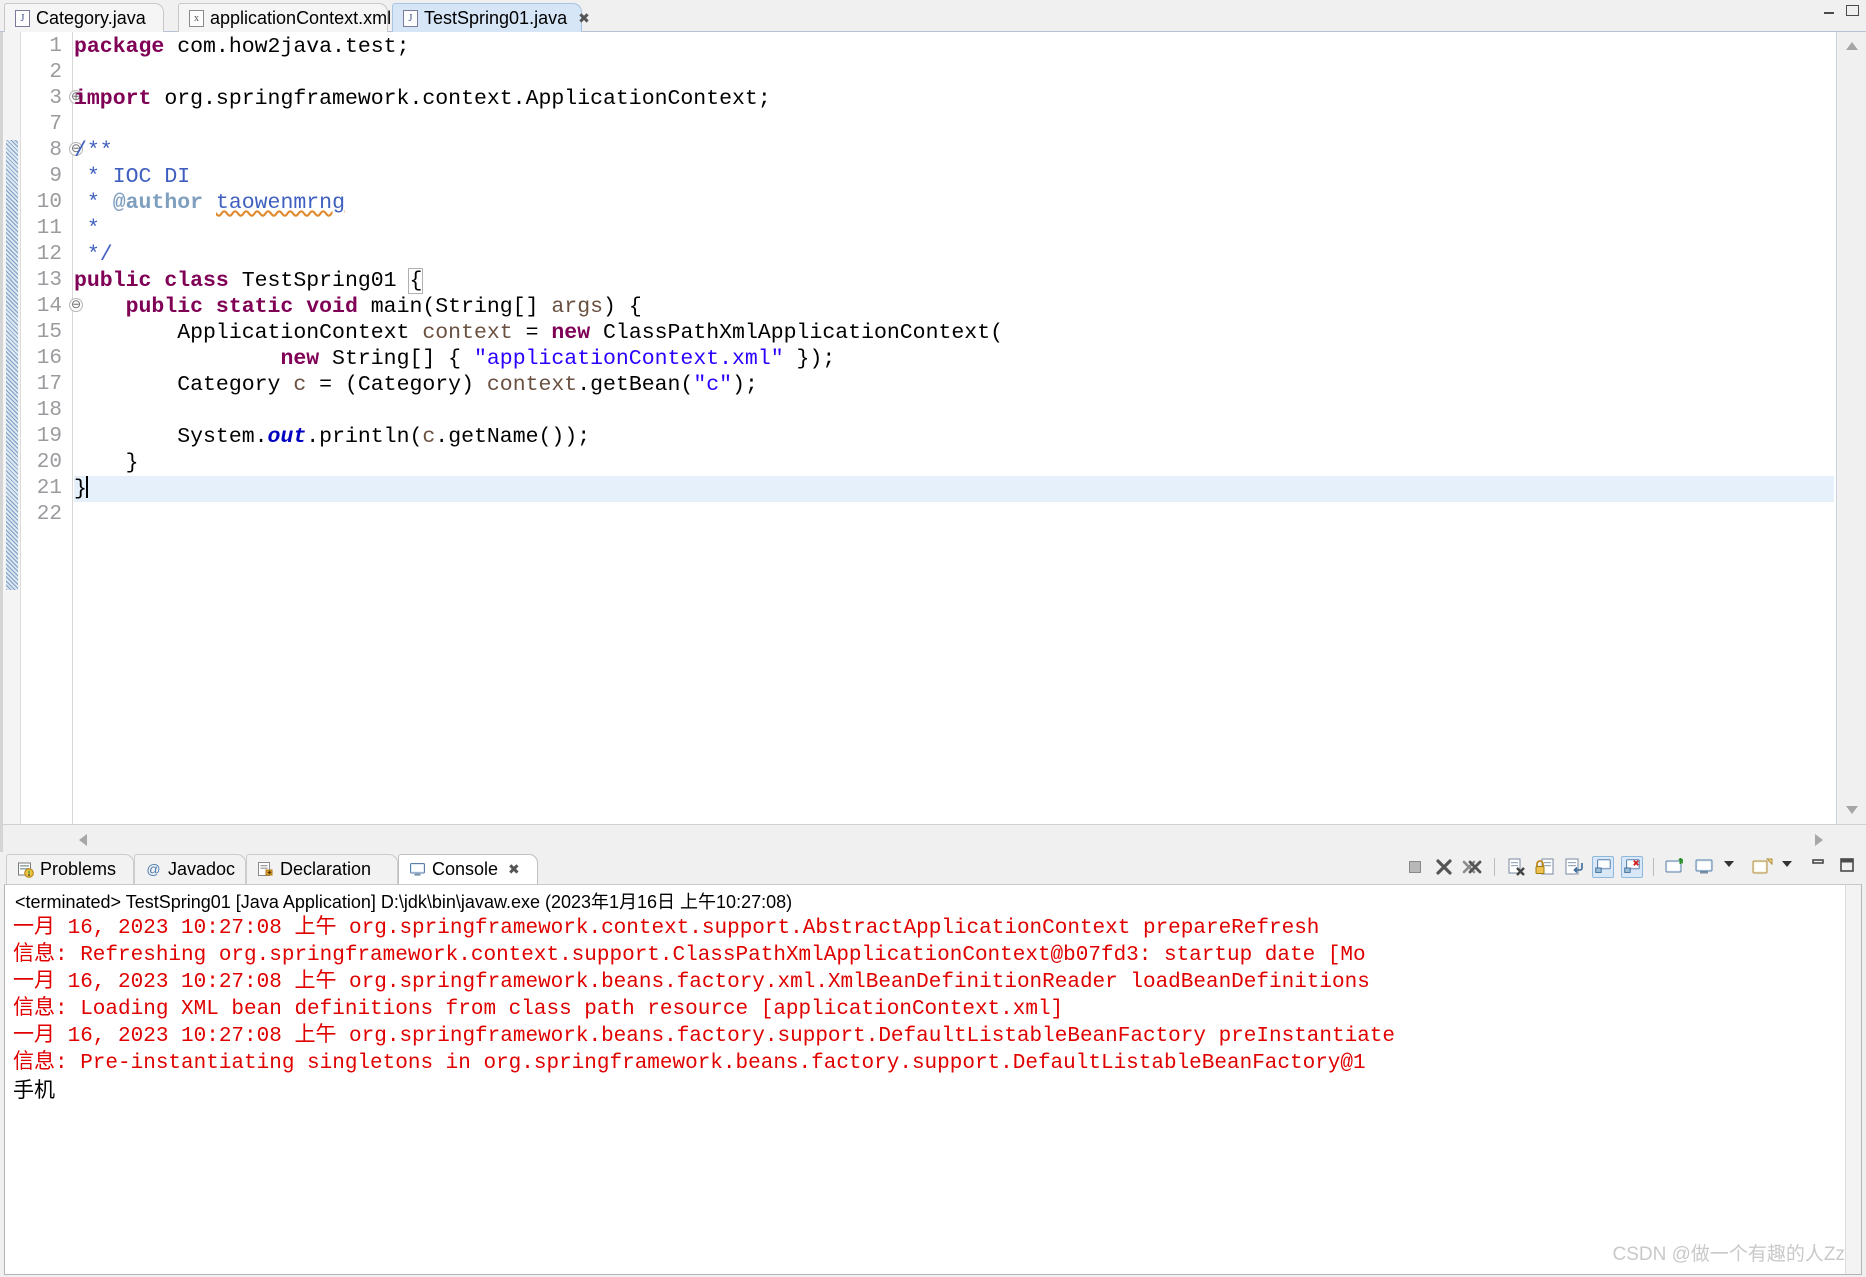 The image size is (1866, 1277). What do you see at coordinates (954, 489) in the screenshot?
I see `code-line-current: }` at bounding box center [954, 489].